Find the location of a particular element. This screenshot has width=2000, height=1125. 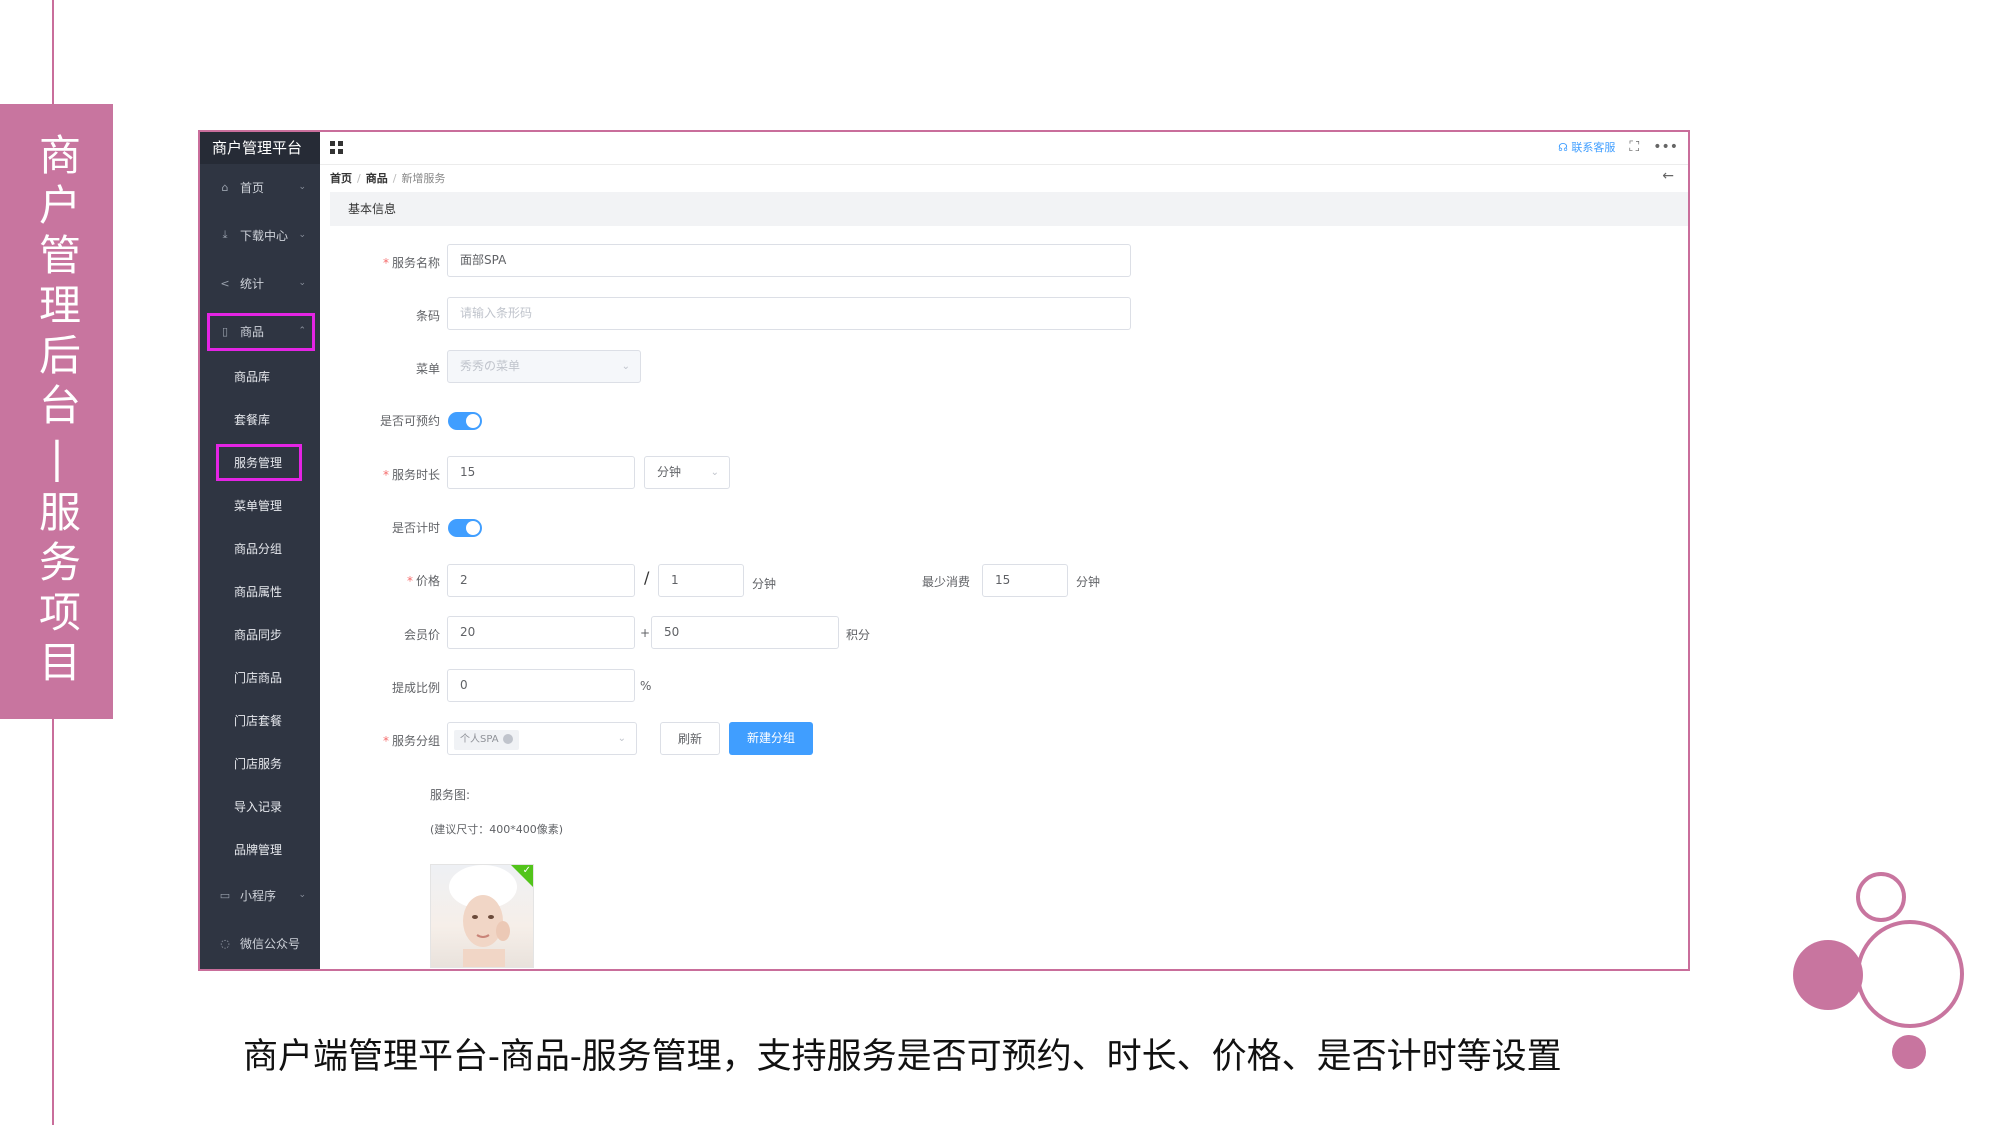

breadcrumb-goods: 商品 is located at coordinates (377, 178).